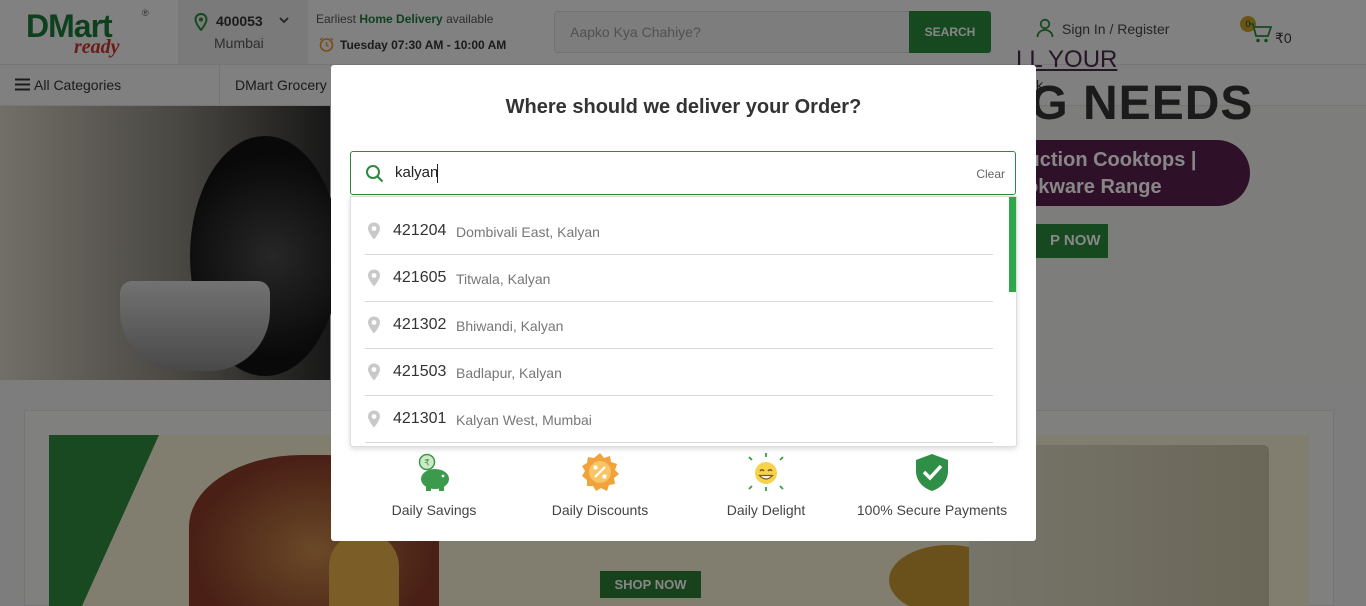 Image resolution: width=1366 pixels, height=606 pixels. What do you see at coordinates (503, 279) in the screenshot?
I see `suggestion-area: Titwala, Kalyan` at bounding box center [503, 279].